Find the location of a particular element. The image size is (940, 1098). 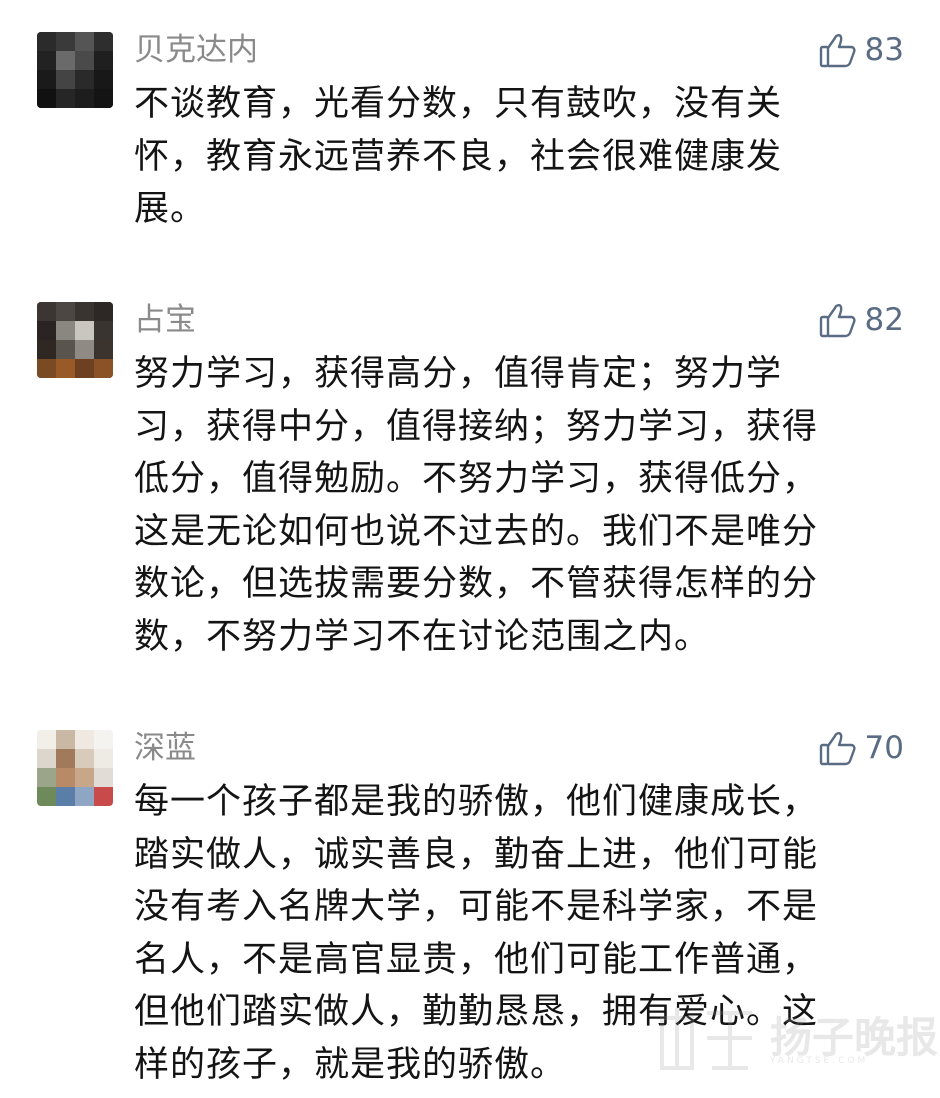

comment-line: 怀，教育永远营养不良，社会很难健康发 is located at coordinates (458, 156).